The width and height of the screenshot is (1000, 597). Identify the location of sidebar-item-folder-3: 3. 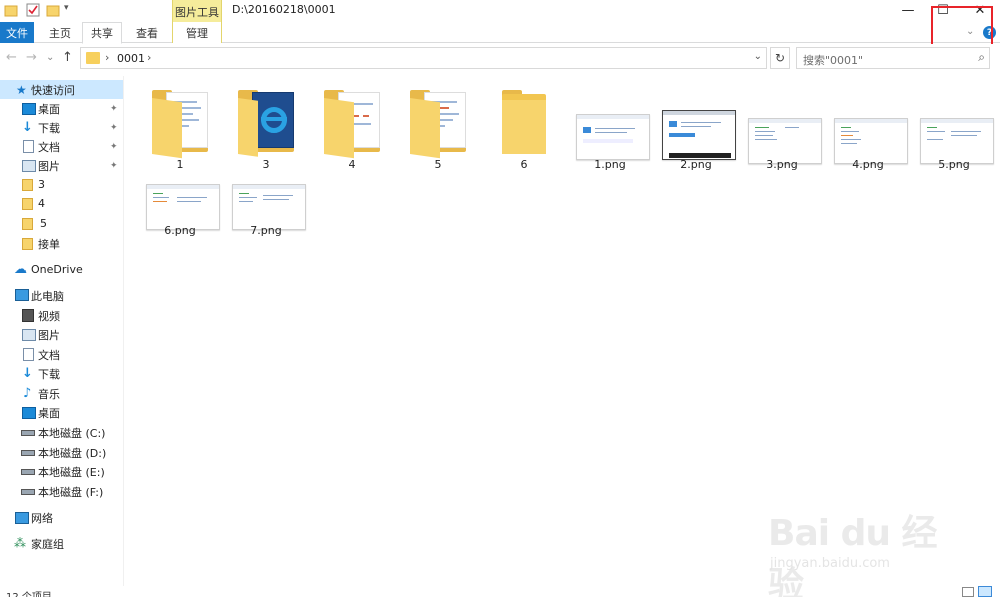
(61, 184).